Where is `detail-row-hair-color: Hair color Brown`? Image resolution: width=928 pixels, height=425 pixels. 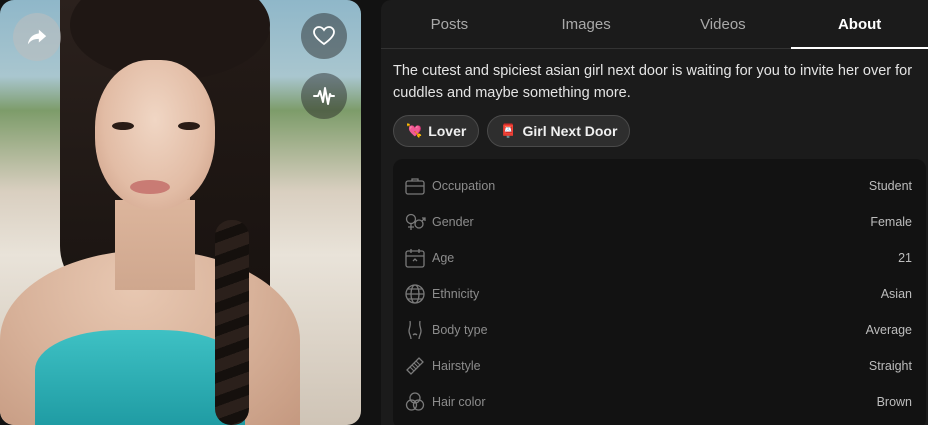 detail-row-hair-color: Hair color Brown is located at coordinates (659, 402).